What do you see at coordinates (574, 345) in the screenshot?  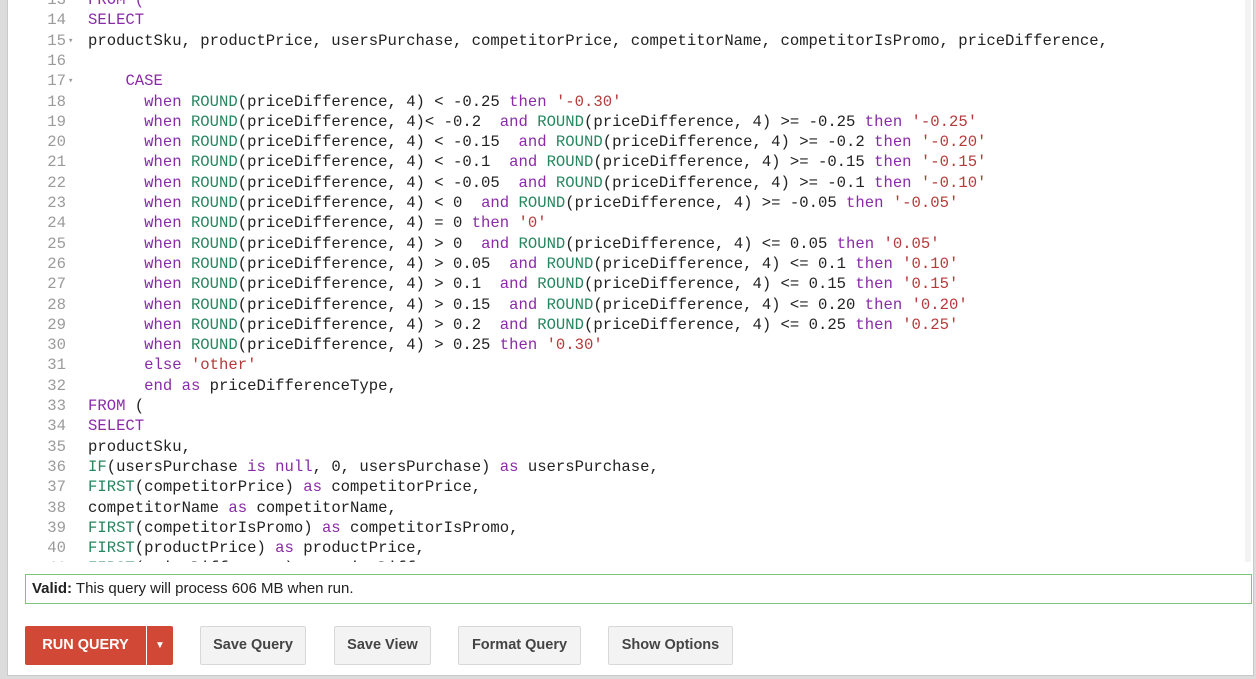 I see `token-str: '0.30'` at bounding box center [574, 345].